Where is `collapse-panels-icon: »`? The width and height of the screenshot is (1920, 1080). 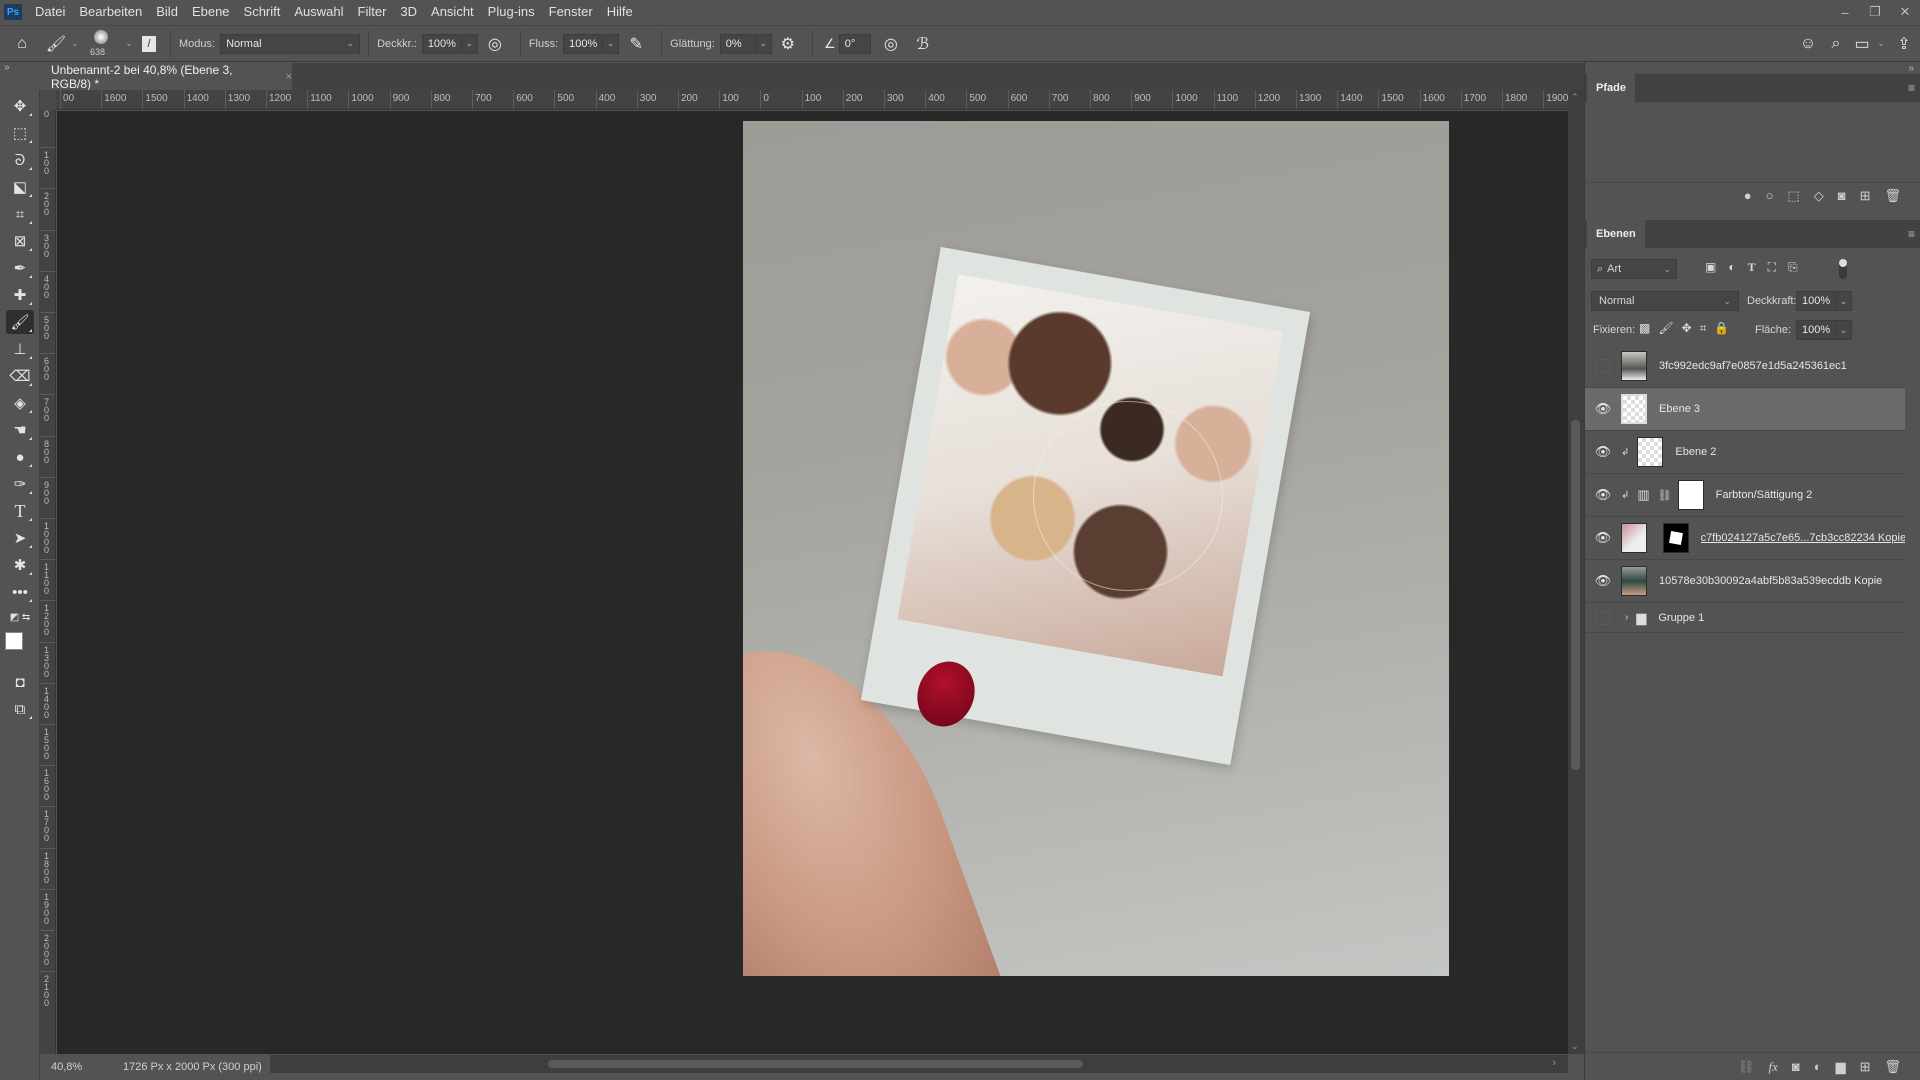 collapse-panels-icon: » is located at coordinates (1911, 68).